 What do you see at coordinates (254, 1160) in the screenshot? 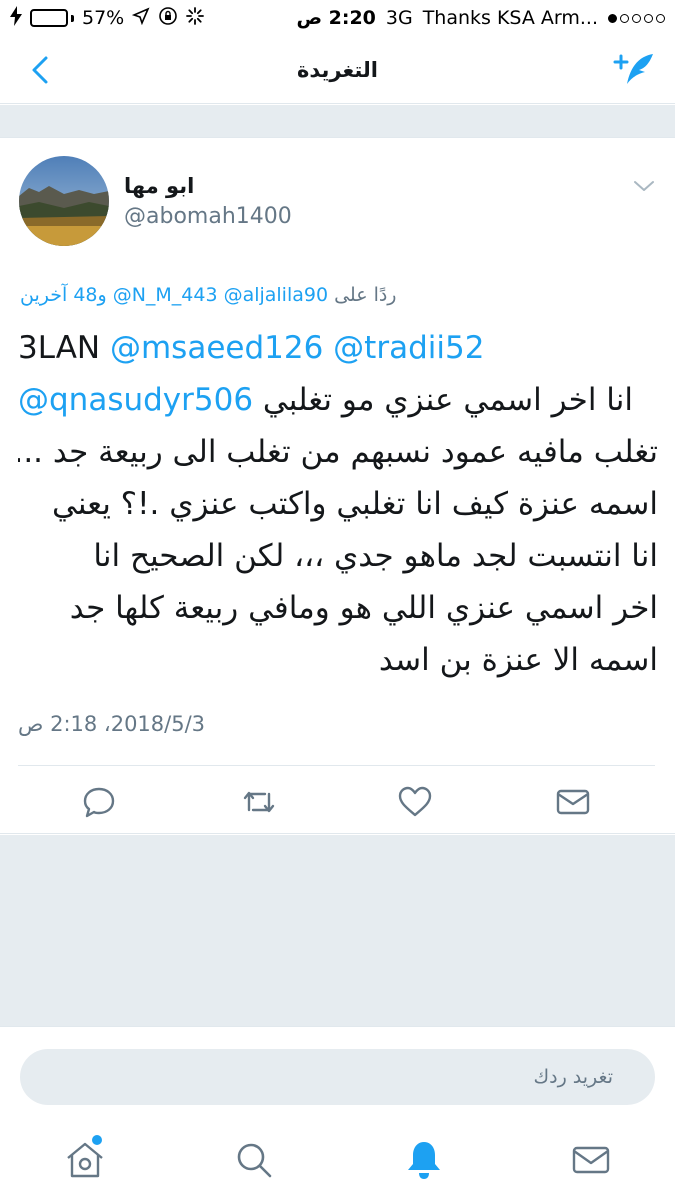
I see `search-icon` at bounding box center [254, 1160].